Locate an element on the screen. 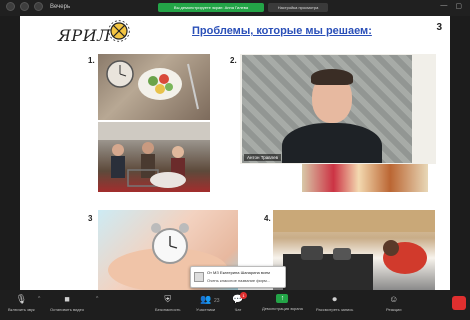  slide-page-number: 3 is located at coordinates (439, 27).